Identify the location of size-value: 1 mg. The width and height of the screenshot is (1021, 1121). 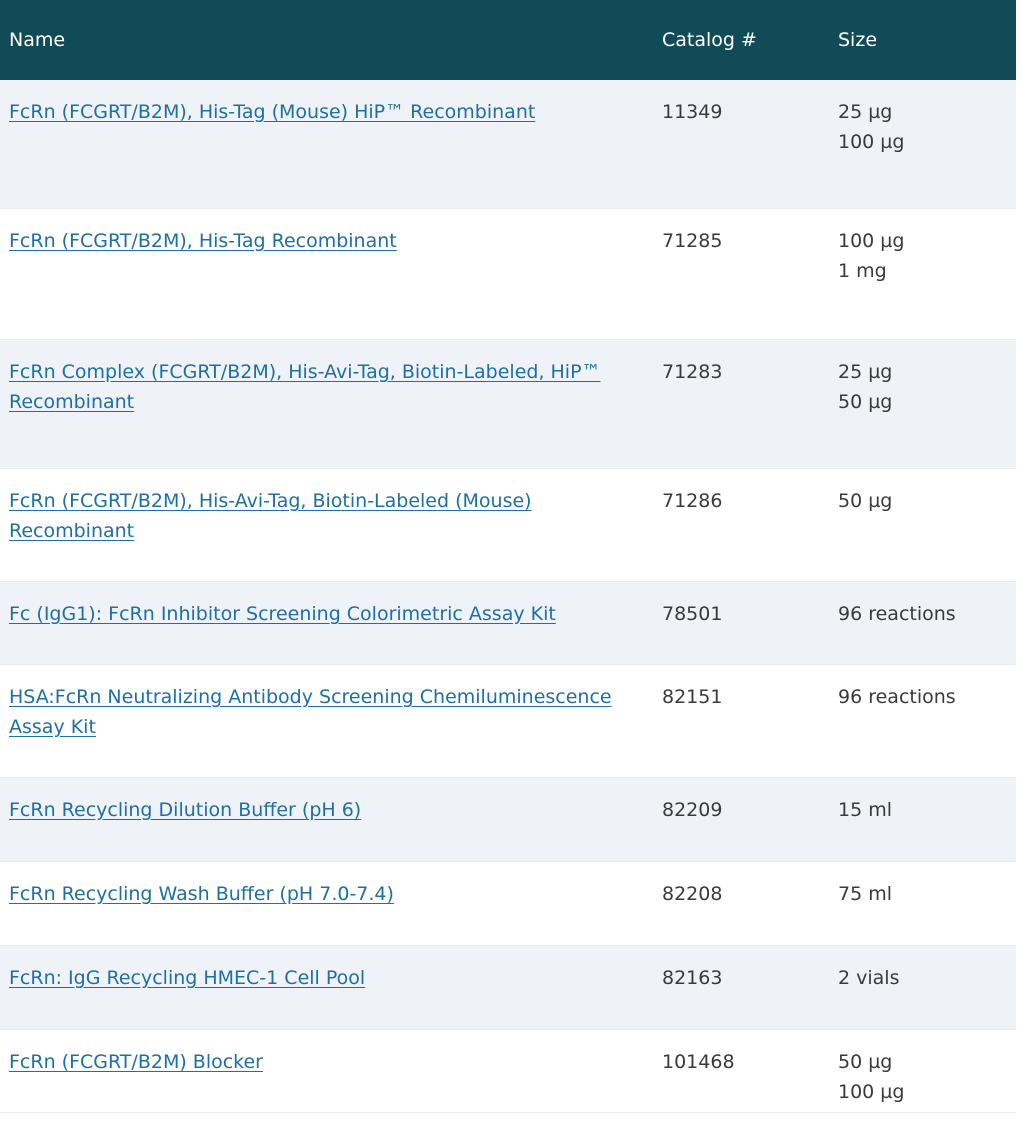
(862, 271).